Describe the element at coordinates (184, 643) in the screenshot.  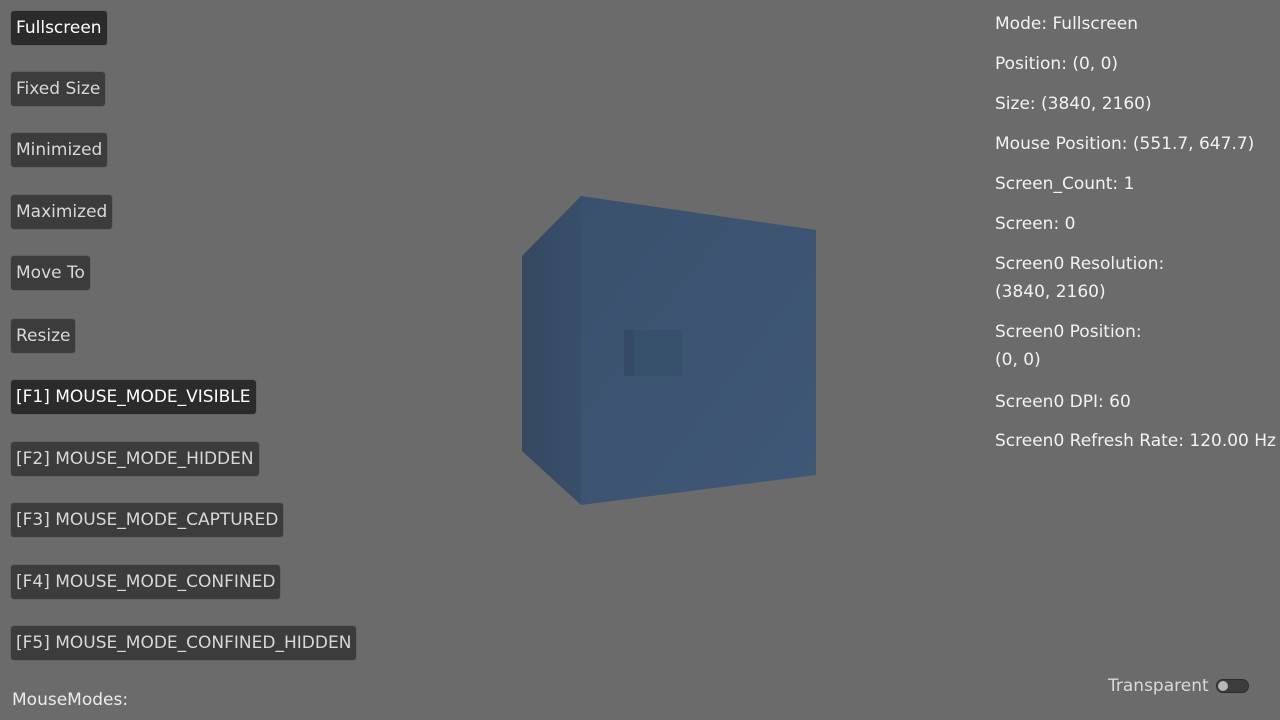
I see `mouse-mode-confined-hidden-button: [F5] MOUSE_MODE_CONFINED_HIDDEN` at that location.